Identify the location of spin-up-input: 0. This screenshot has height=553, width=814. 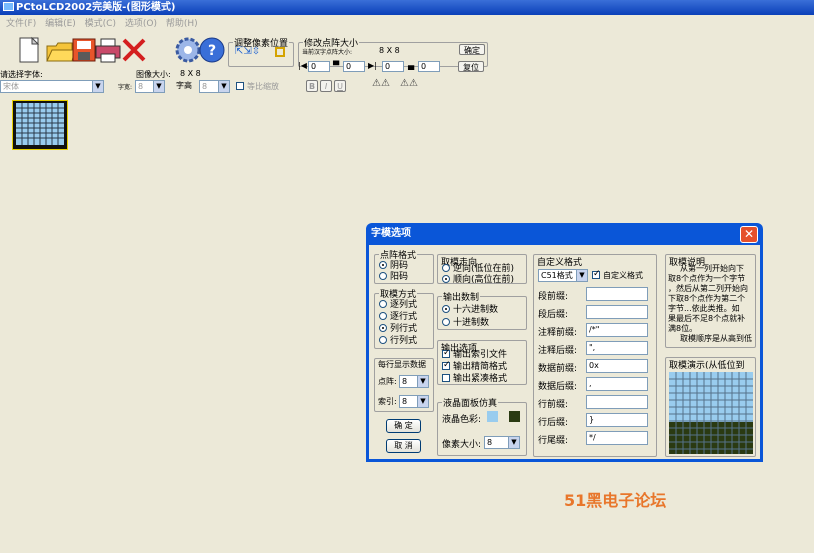
(354, 66).